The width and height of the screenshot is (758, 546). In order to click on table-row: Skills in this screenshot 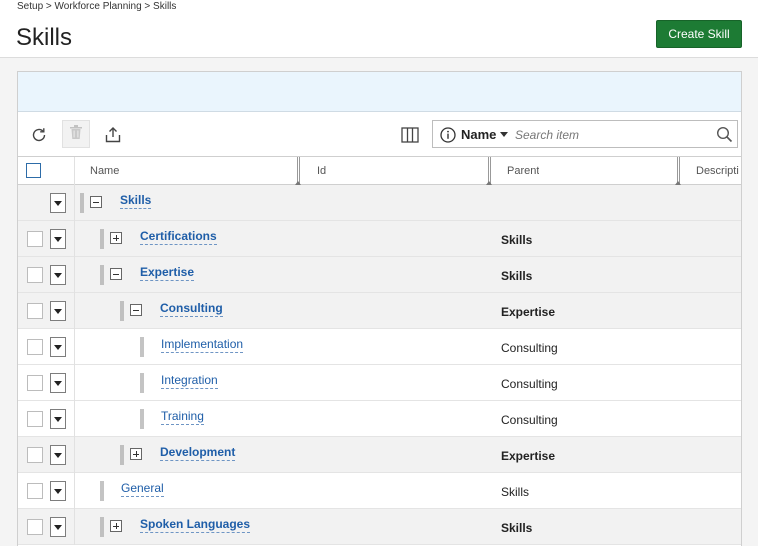, I will do `click(379, 203)`.